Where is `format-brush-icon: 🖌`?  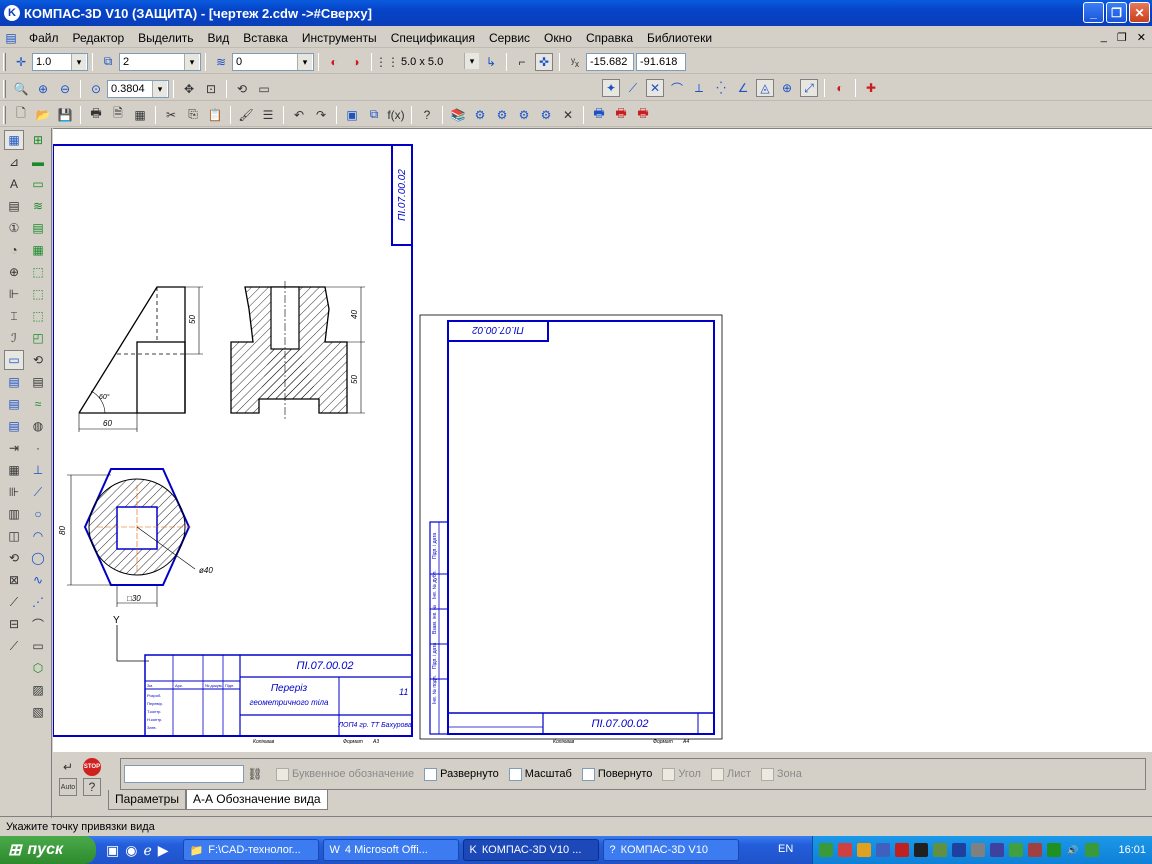
format-brush-icon: 🖌 is located at coordinates (246, 115).